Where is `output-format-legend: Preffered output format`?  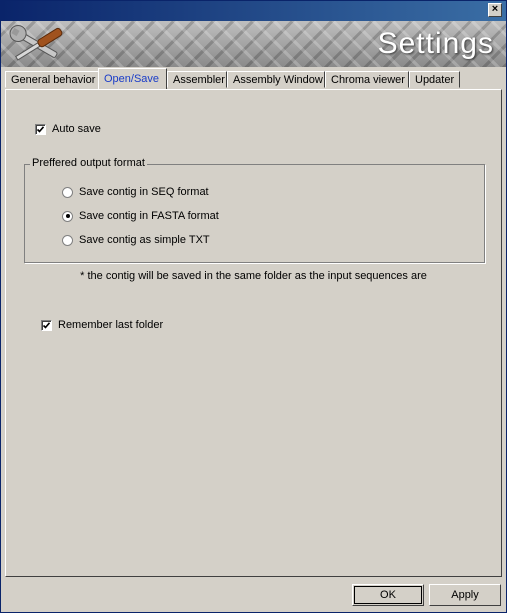
output-format-legend: Preffered output format is located at coordinates (88, 163).